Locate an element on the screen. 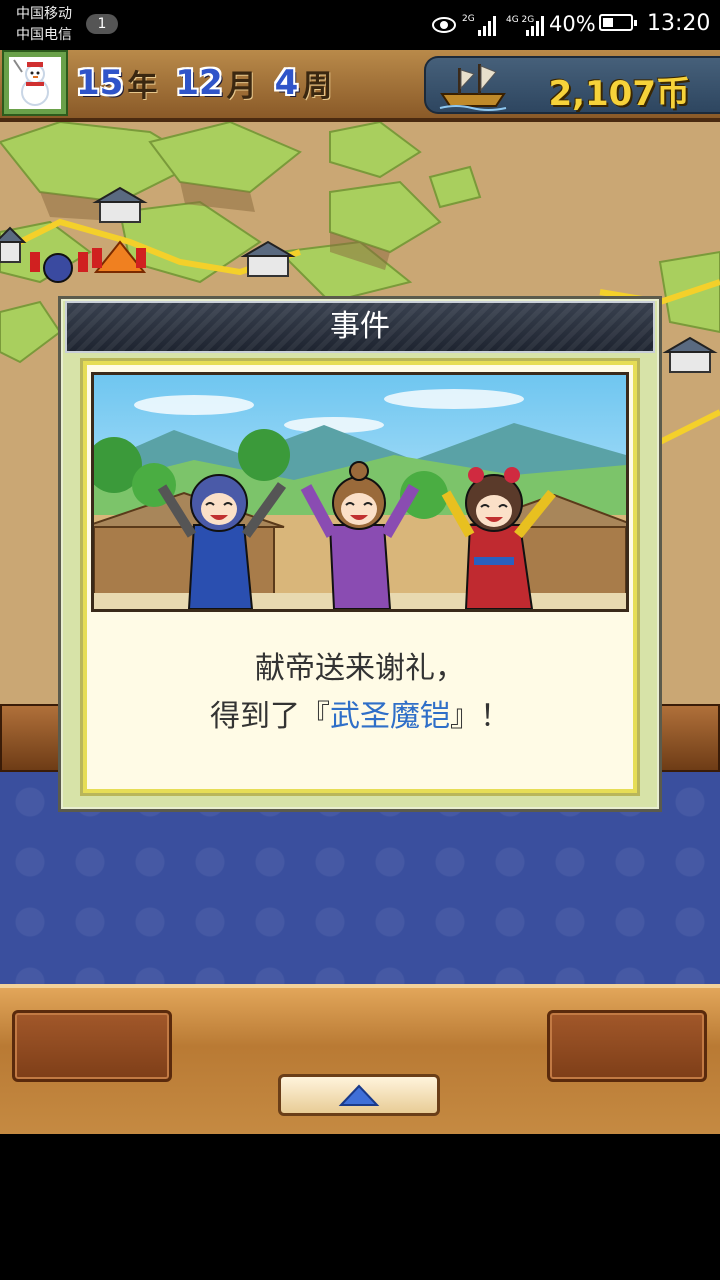 This screenshot has width=720, height=1280. event-message: 献帝送来谢礼， 得到了『武圣魔铠』！ is located at coordinates (360, 693).